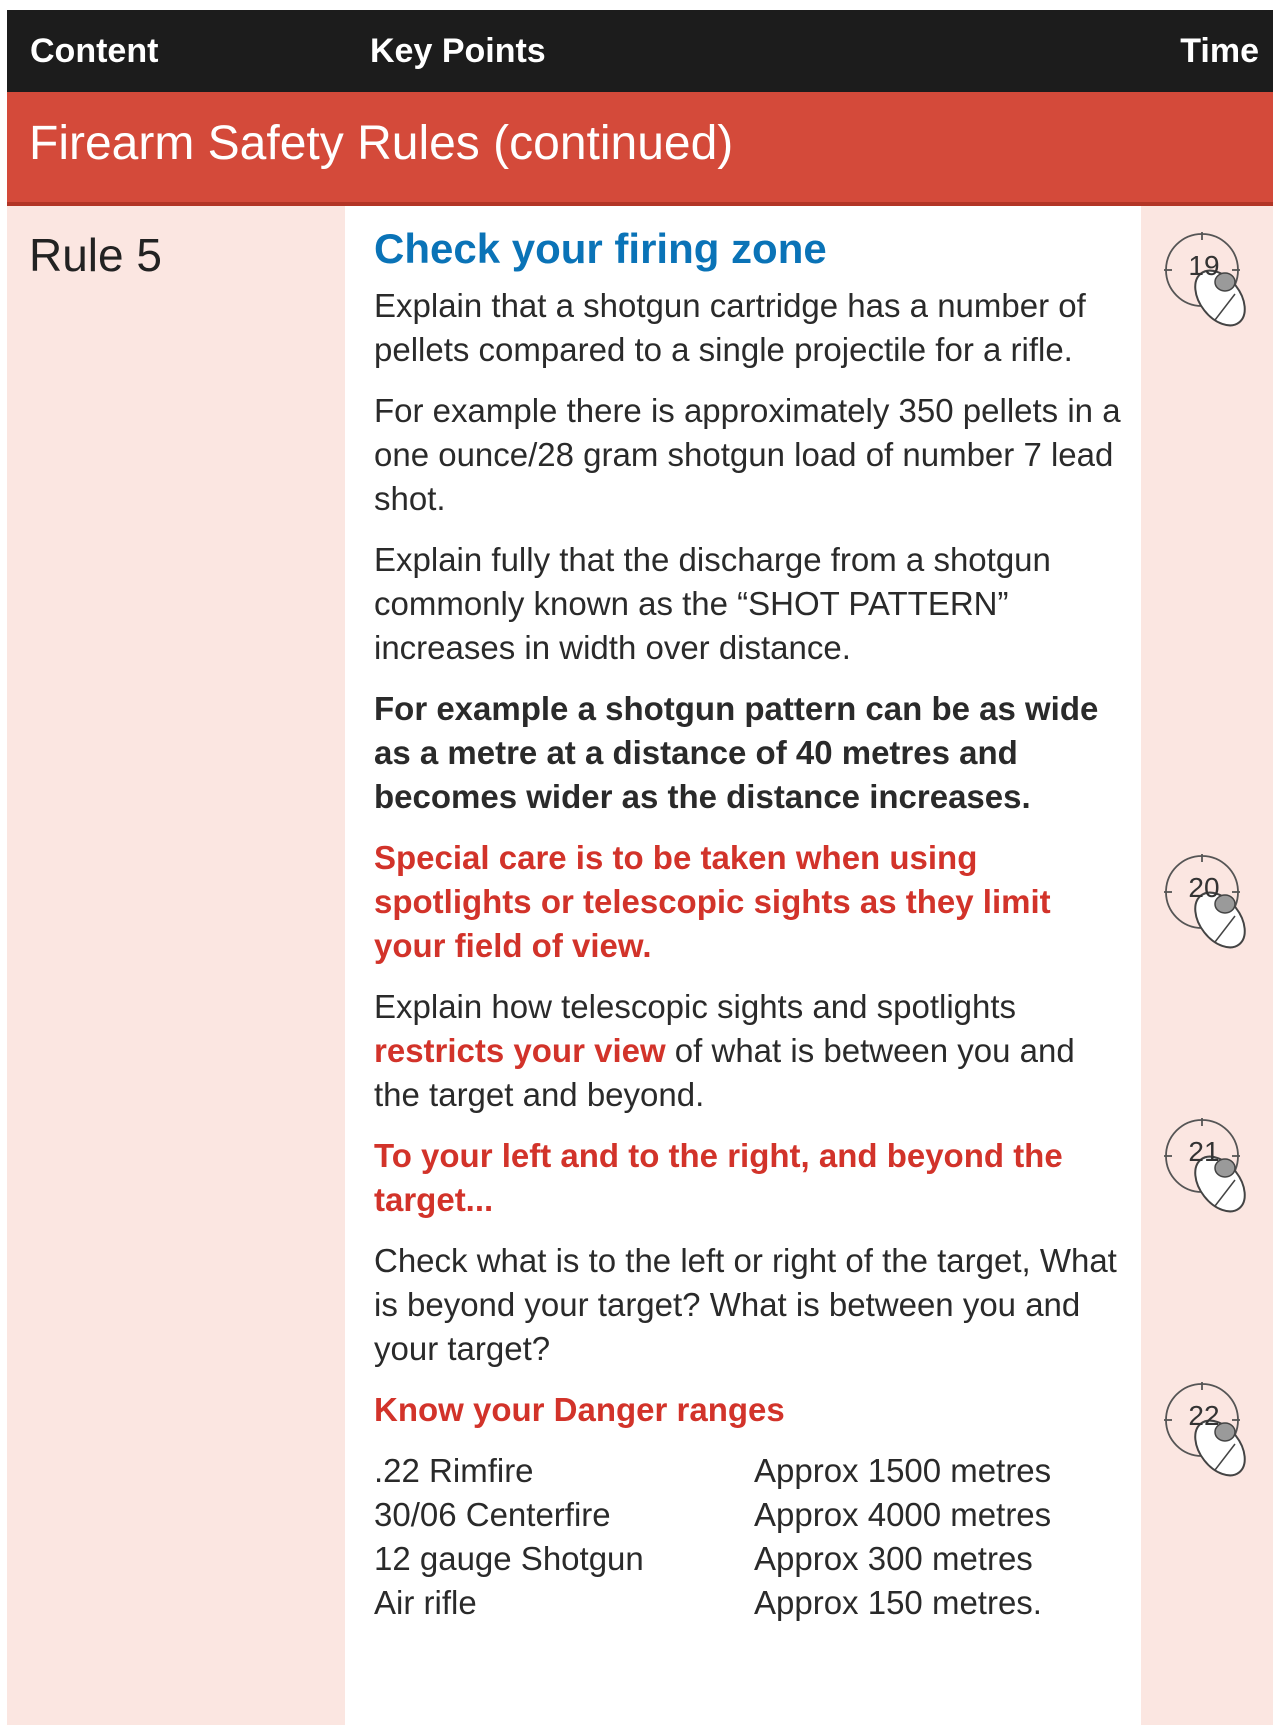 The height and width of the screenshot is (1725, 1273). I want to click on rule-label: Rule 5, so click(95, 255).